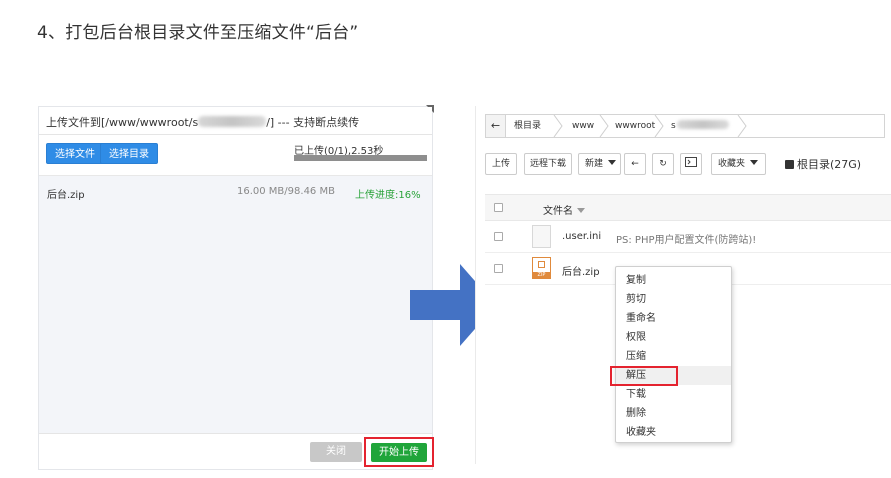 The image size is (891, 478). Describe the element at coordinates (673, 432) in the screenshot. I see `menu-item-favorites: 收藏夹` at that location.